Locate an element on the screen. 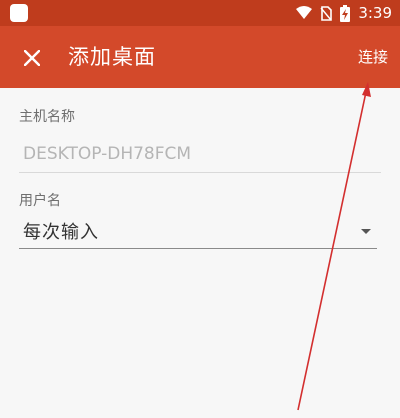 Image resolution: width=400 pixels, height=418 pixels. hostname-label: 主机名称 is located at coordinates (47, 117).